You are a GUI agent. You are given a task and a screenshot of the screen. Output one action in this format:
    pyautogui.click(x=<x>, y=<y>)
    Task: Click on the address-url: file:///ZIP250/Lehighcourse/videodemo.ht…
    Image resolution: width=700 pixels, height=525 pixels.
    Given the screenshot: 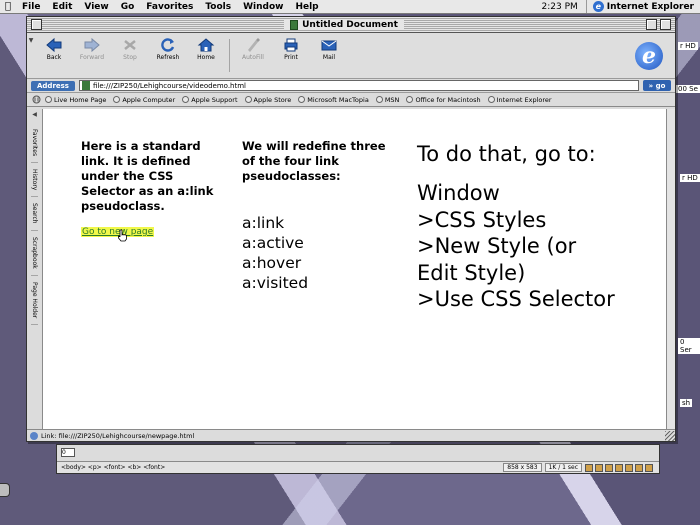 What is the action you would take?
    pyautogui.click(x=169, y=85)
    